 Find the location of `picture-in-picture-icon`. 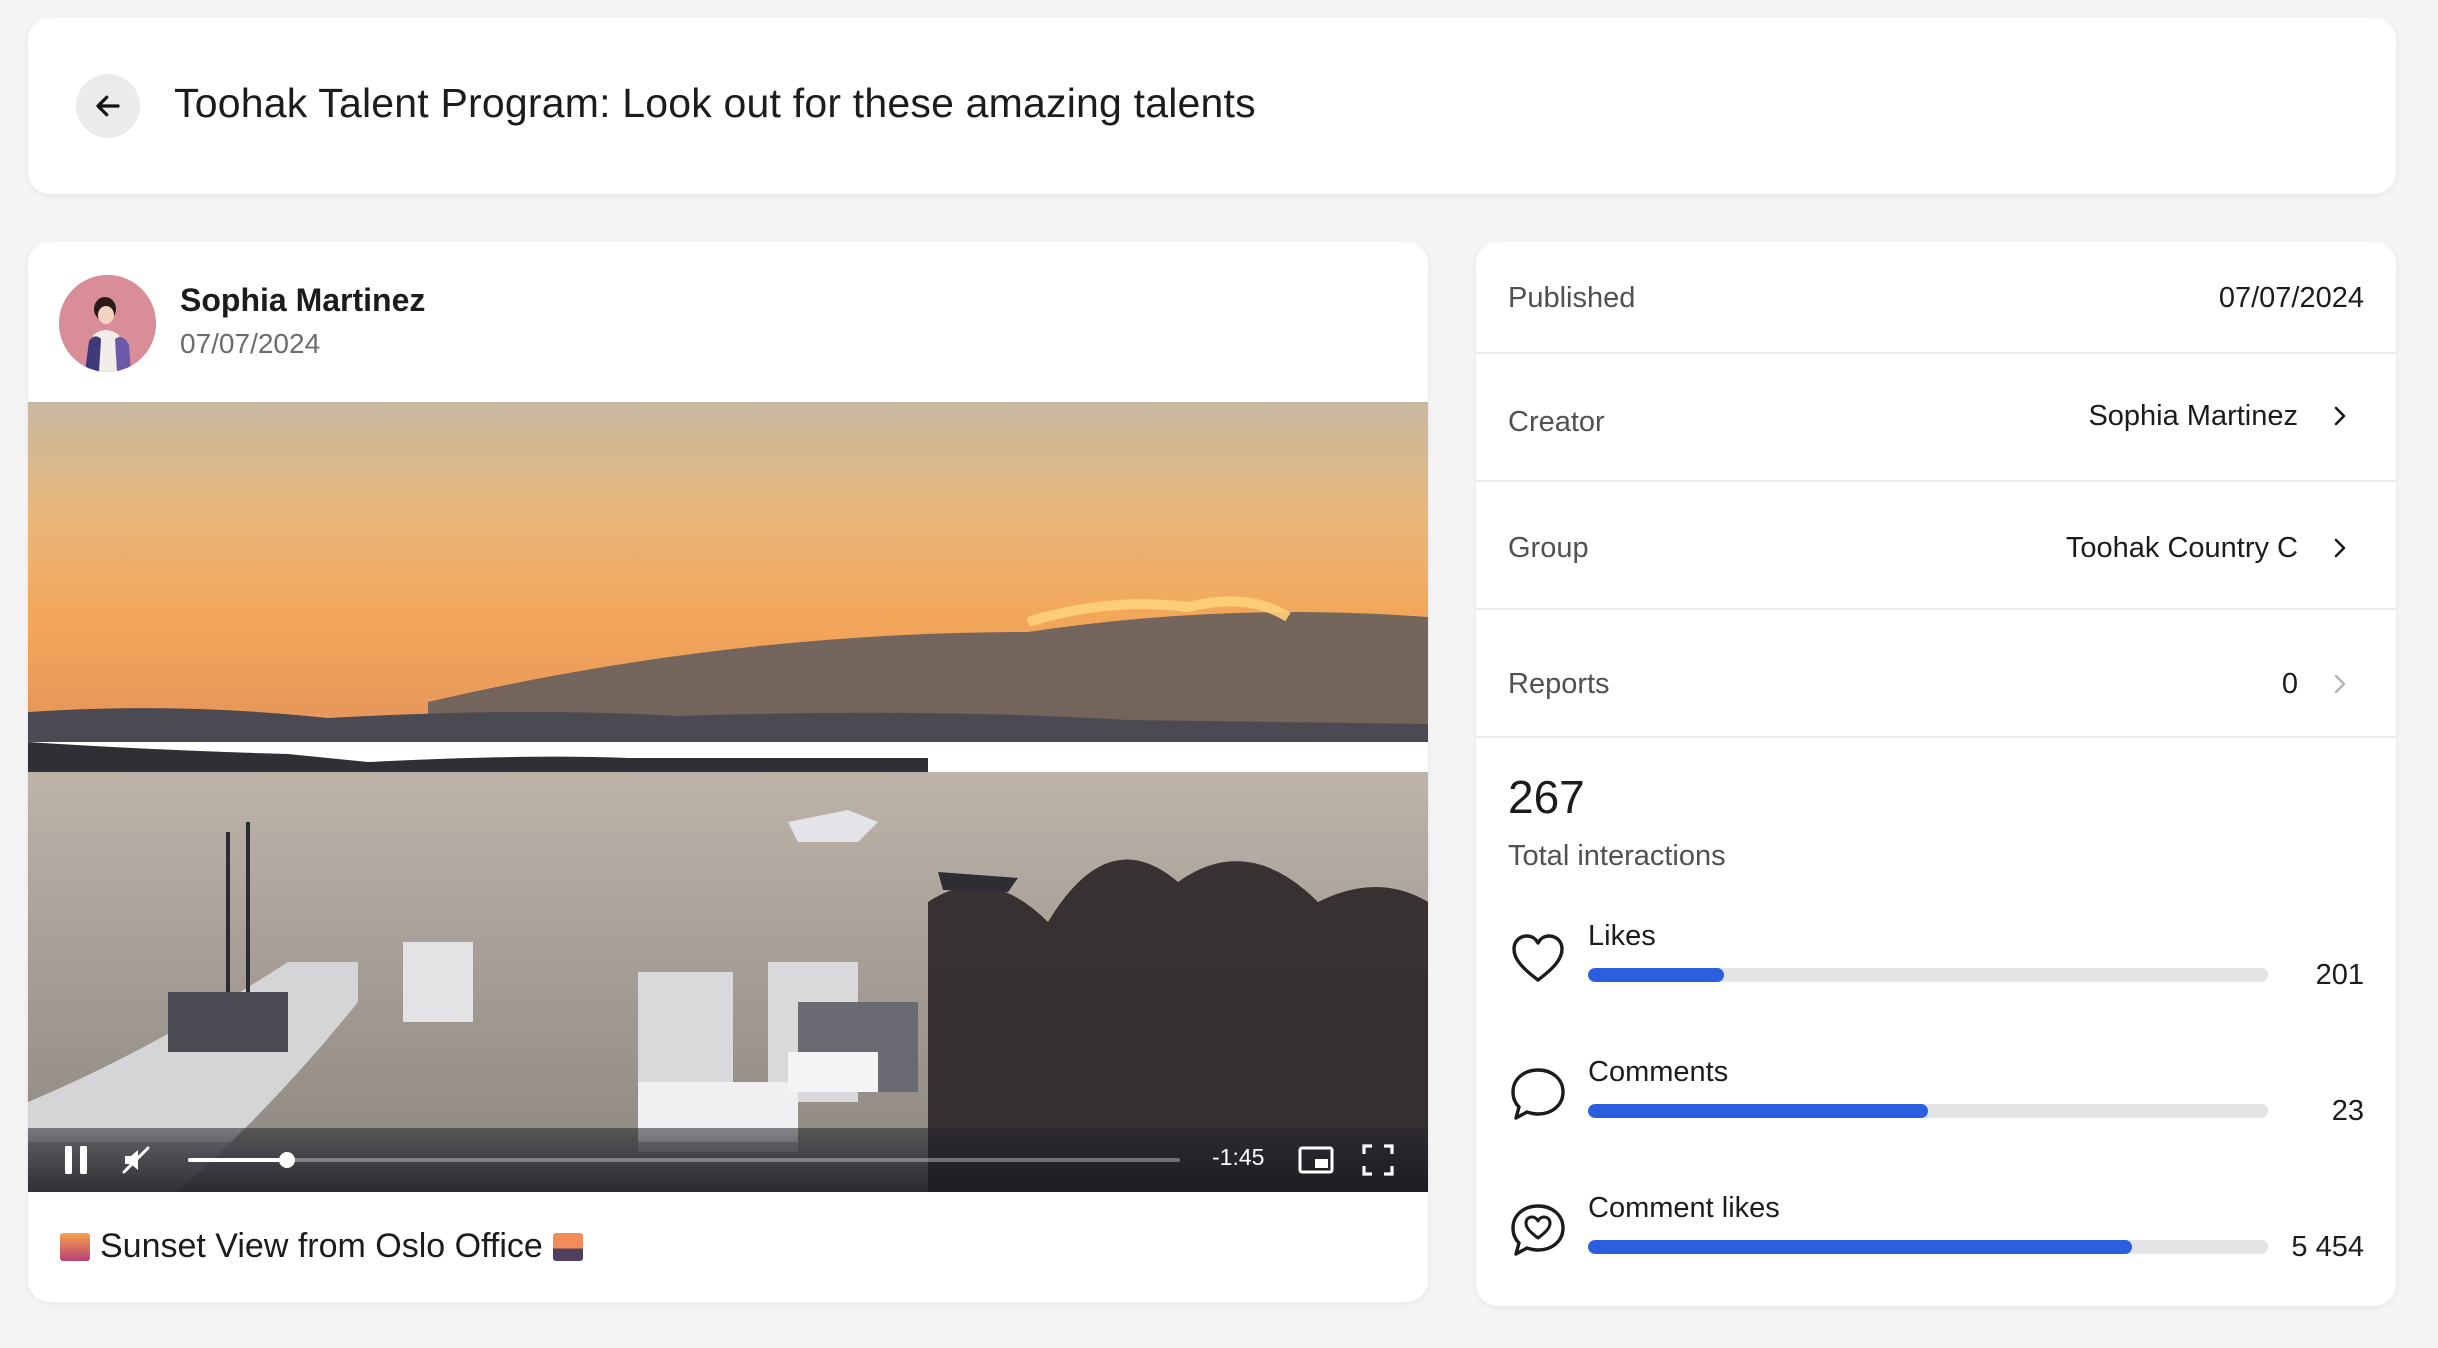

picture-in-picture-icon is located at coordinates (1316, 1160).